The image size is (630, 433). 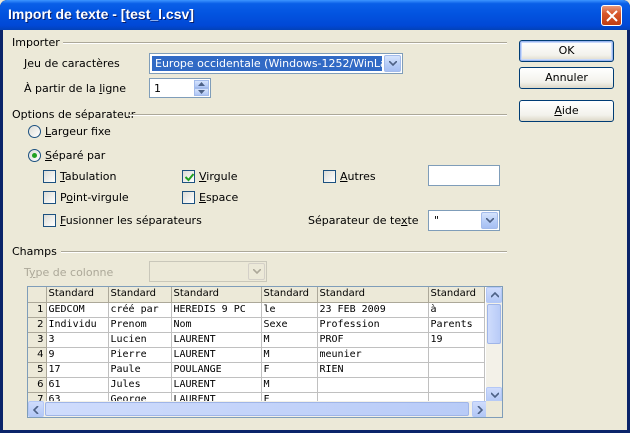 What do you see at coordinates (75, 88) in the screenshot?
I see `from-line-label: À partir de la ligne` at bounding box center [75, 88].